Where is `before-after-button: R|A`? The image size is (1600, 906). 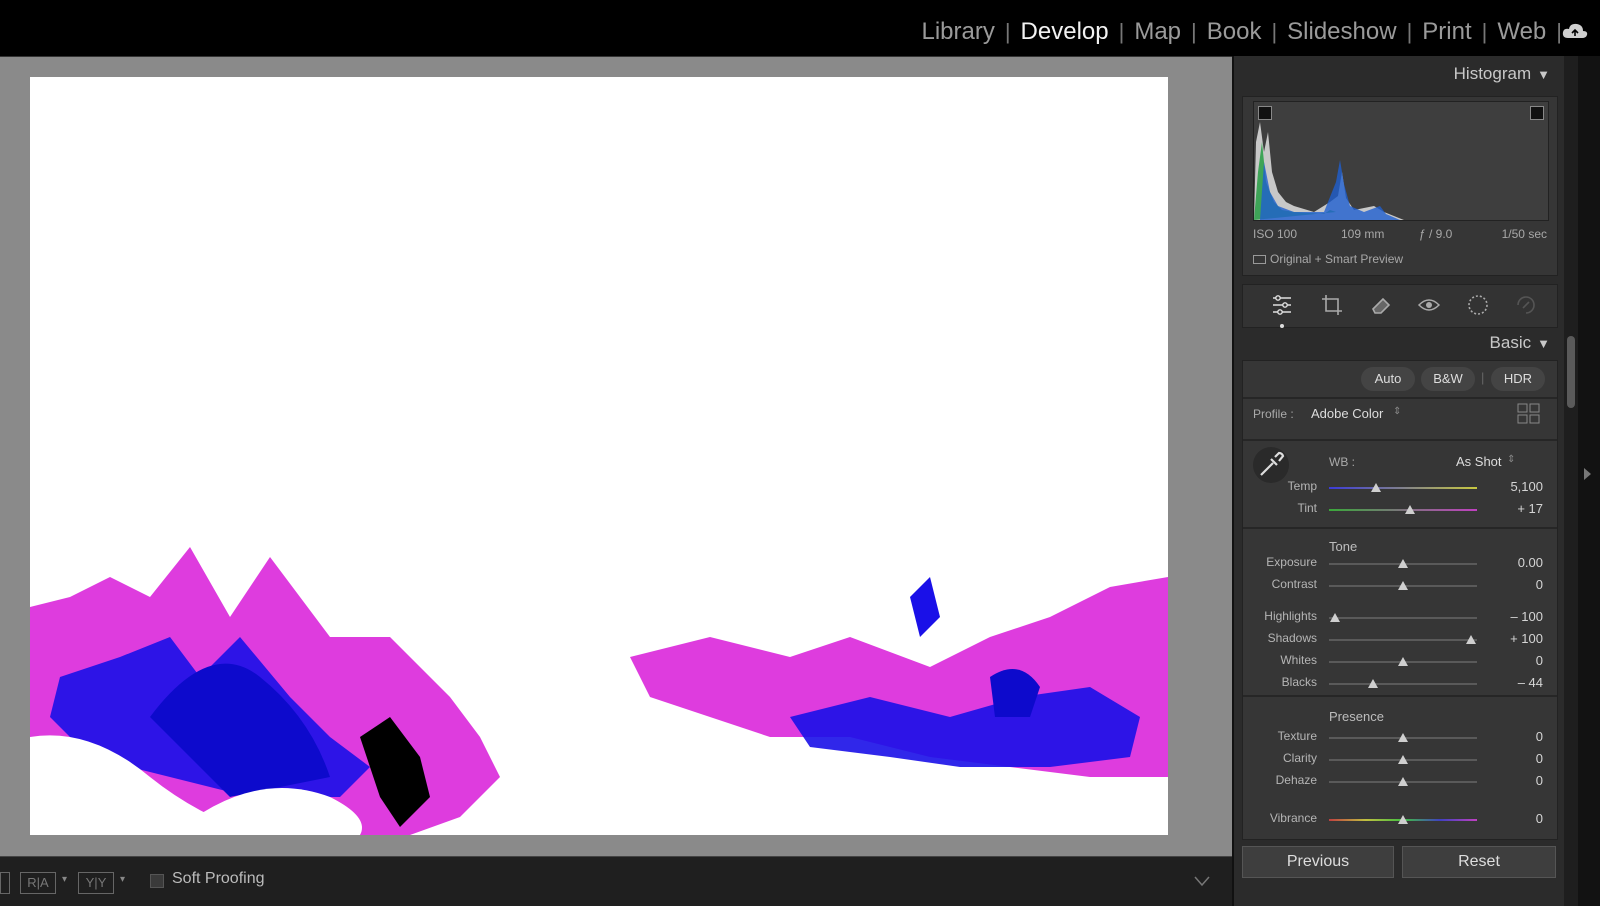 before-after-button: R|A is located at coordinates (38, 883).